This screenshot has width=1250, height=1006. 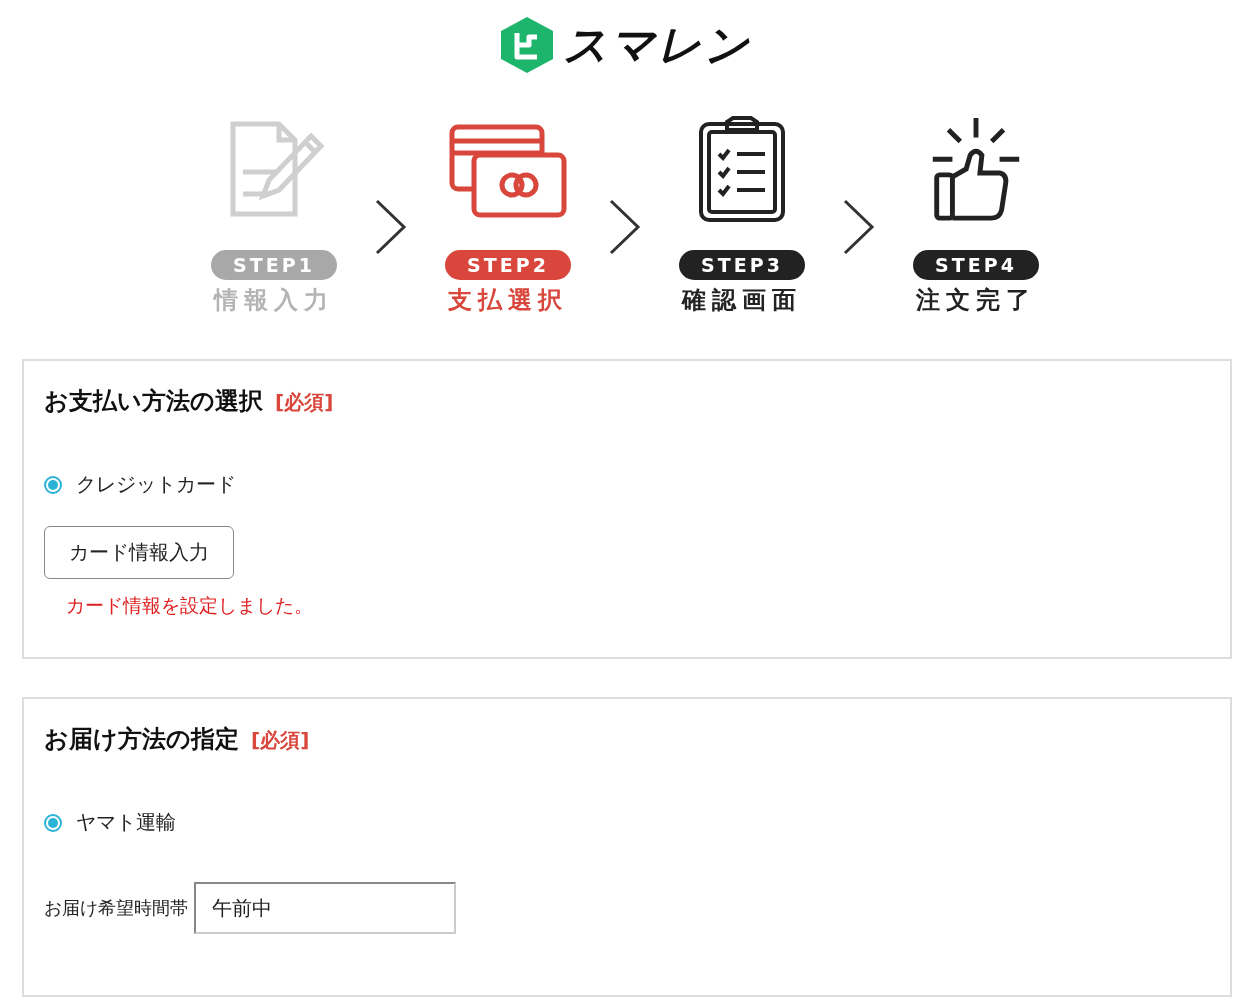 What do you see at coordinates (139, 552) in the screenshot?
I see `card-info-button: カード情報入力` at bounding box center [139, 552].